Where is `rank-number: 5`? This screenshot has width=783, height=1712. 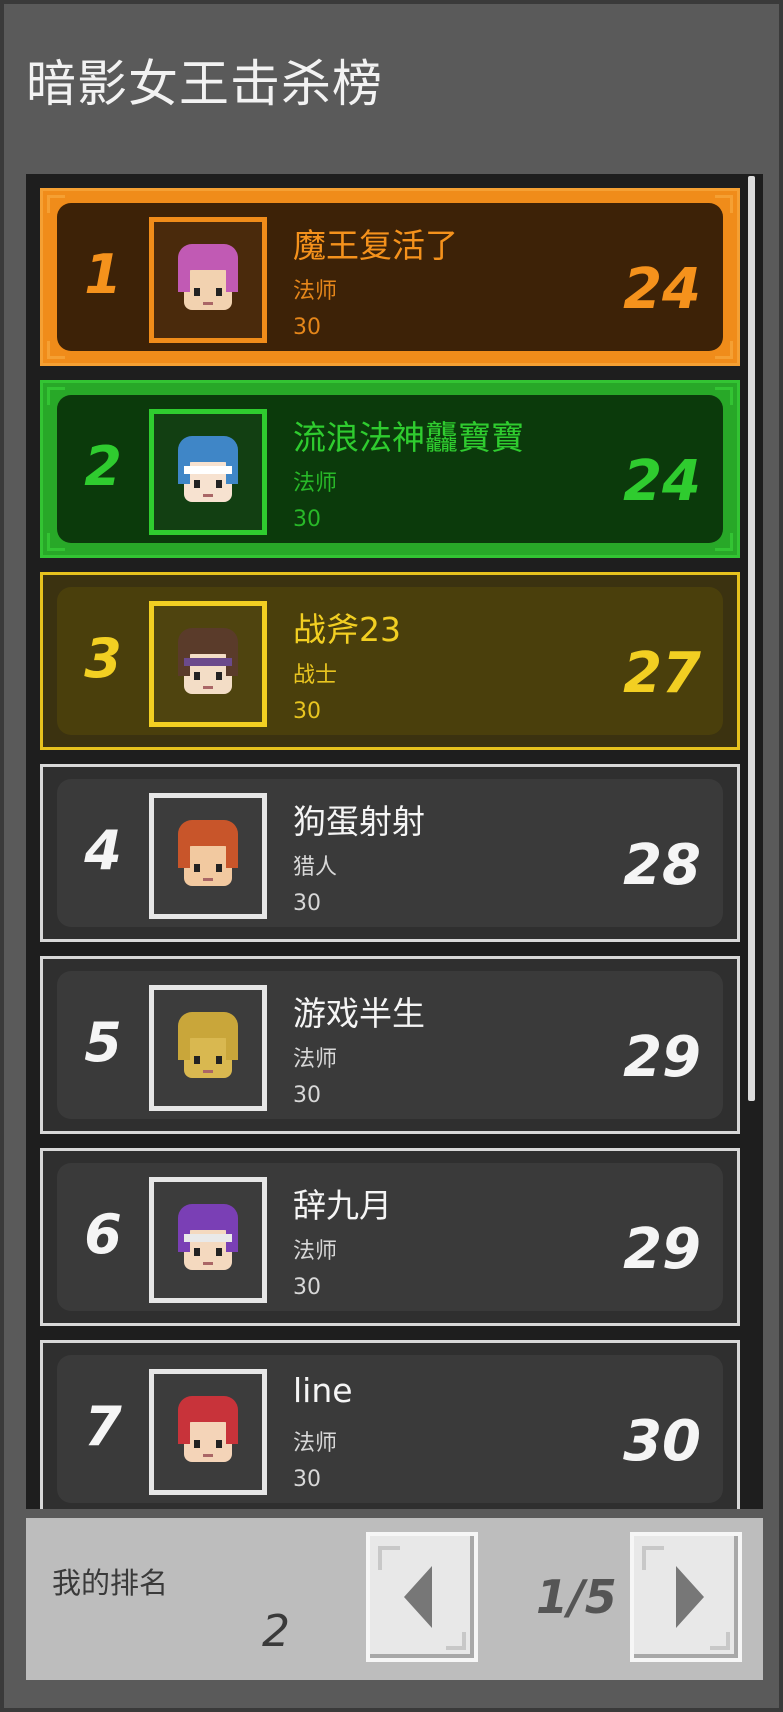
rank-number: 5 is located at coordinates (103, 1042).